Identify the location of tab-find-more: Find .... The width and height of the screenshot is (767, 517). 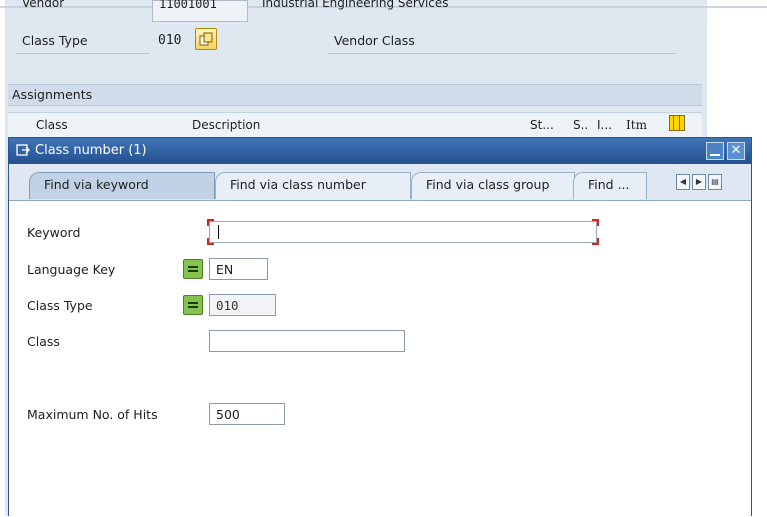
(610, 185).